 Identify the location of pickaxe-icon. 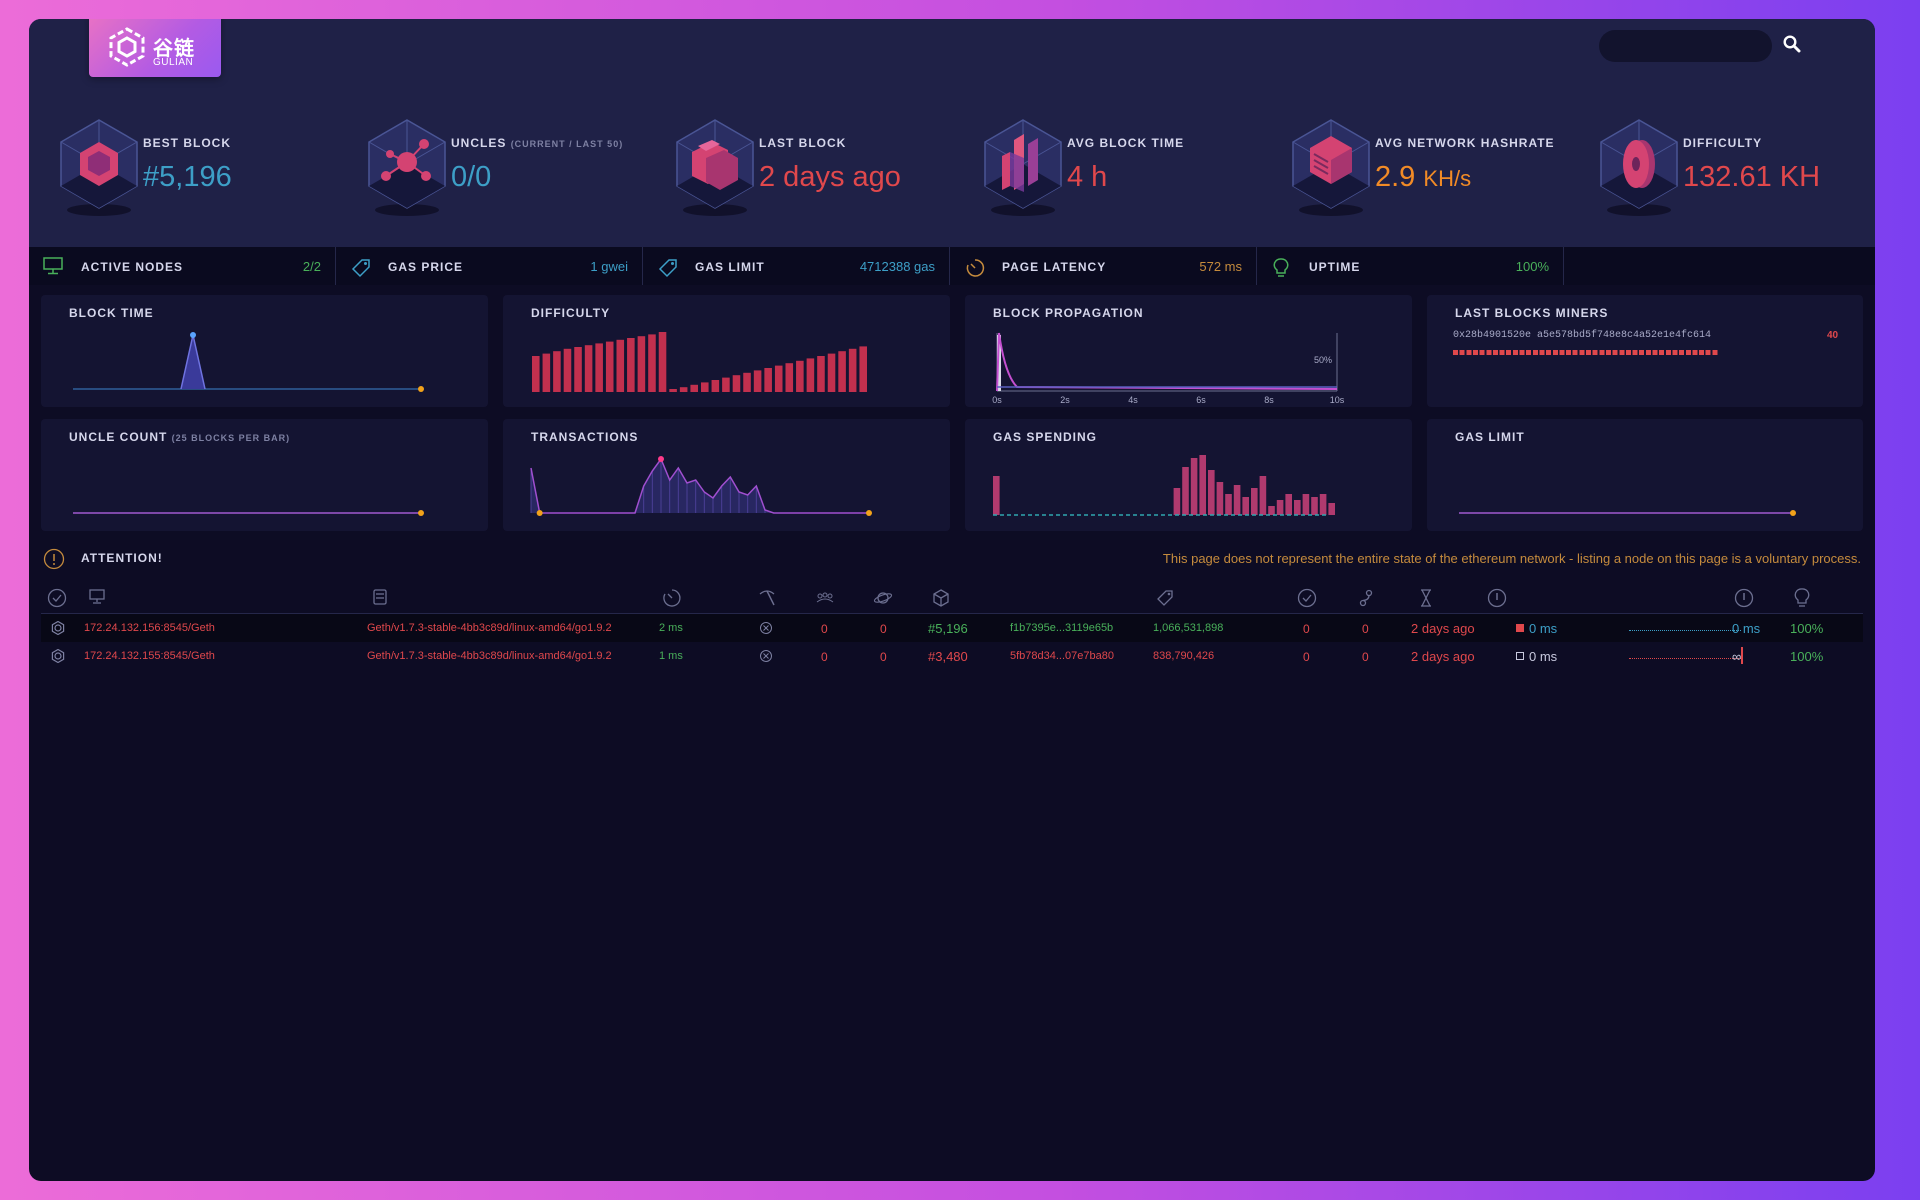
(767, 600).